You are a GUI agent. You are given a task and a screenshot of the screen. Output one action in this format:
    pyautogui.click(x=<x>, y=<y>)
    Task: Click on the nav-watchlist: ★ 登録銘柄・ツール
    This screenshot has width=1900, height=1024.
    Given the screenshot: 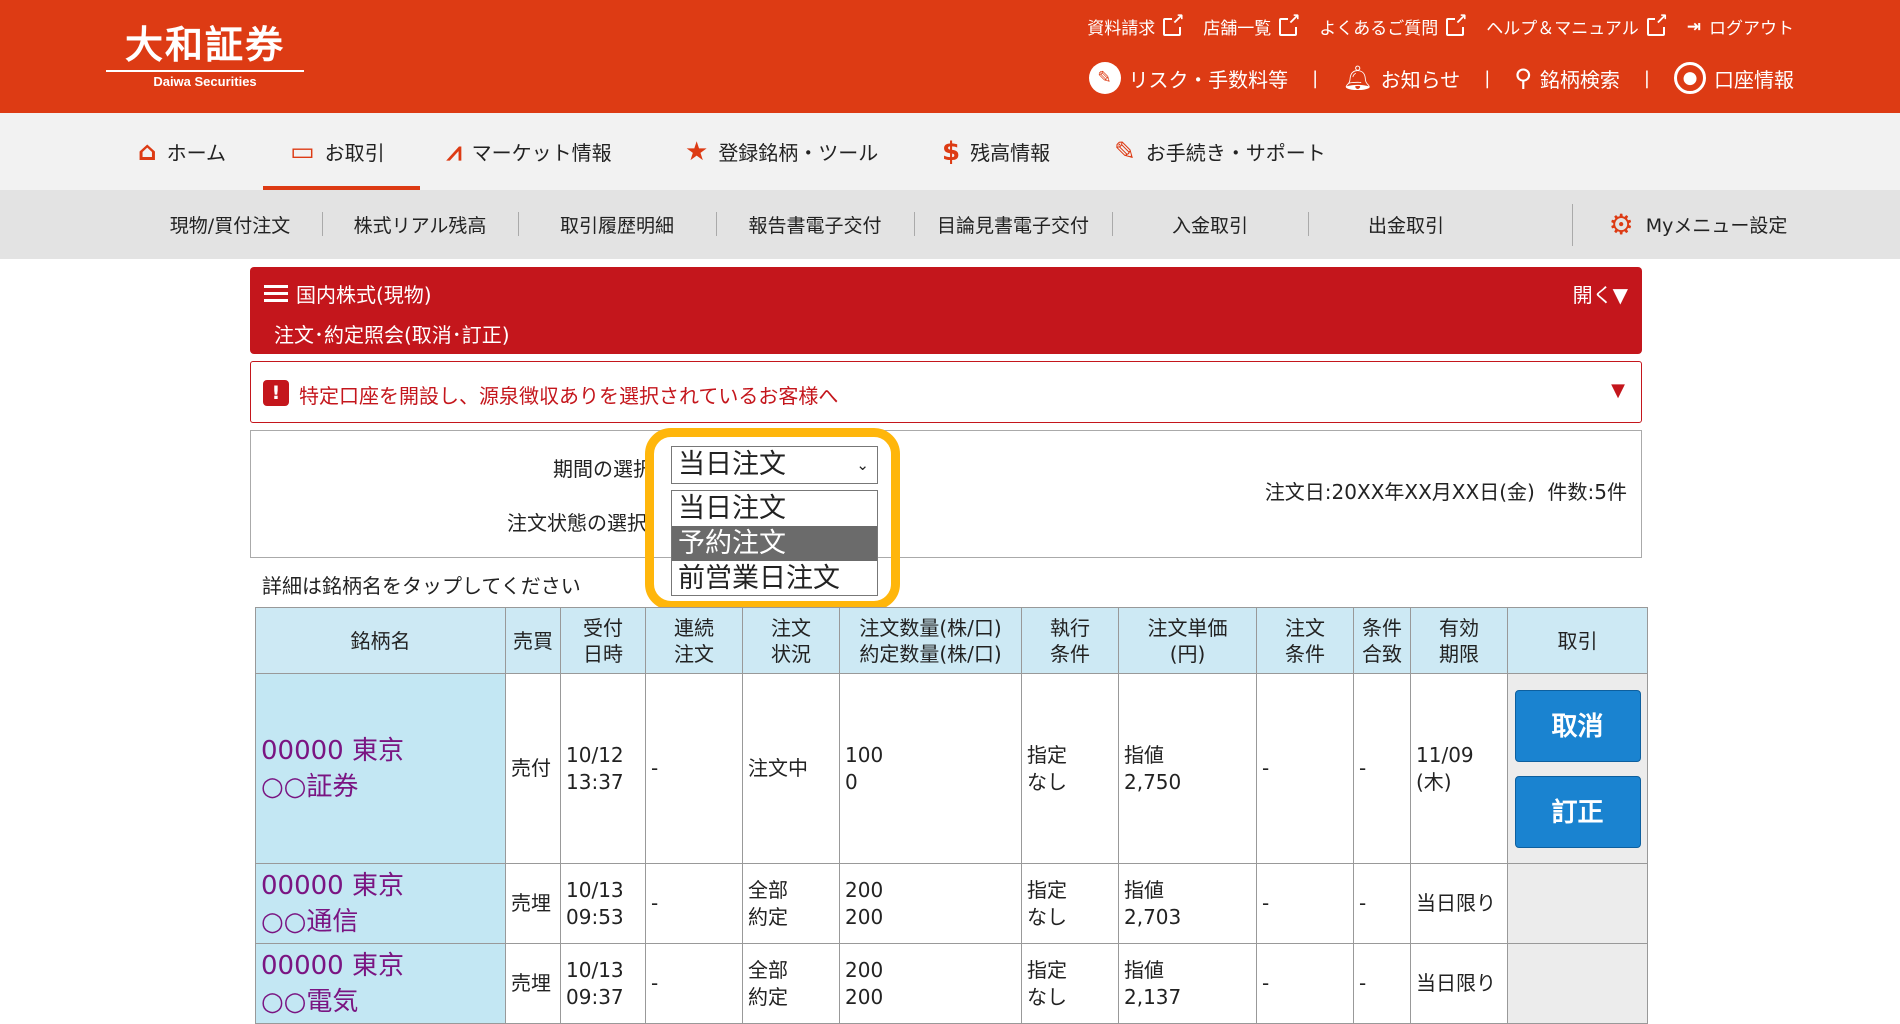 What is the action you would take?
    pyautogui.click(x=781, y=151)
    